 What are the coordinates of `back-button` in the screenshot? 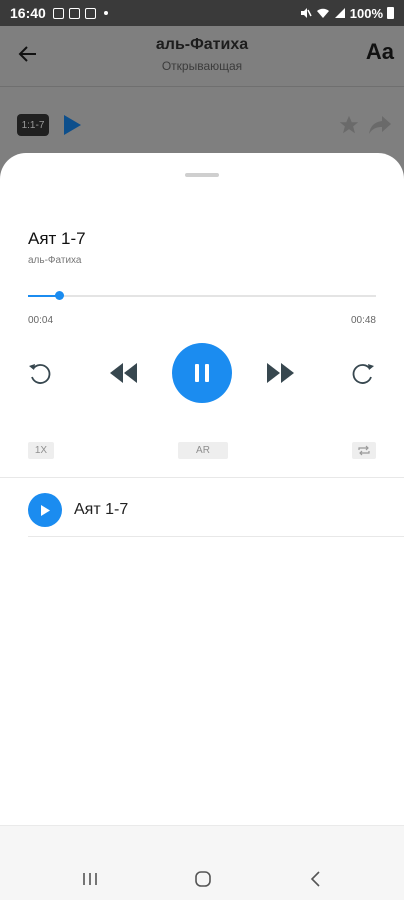 It's located at (316, 879).